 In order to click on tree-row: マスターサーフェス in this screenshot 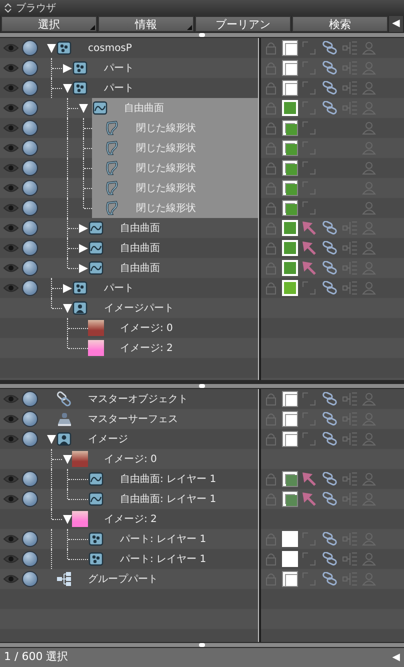, I will do `click(157, 419)`.